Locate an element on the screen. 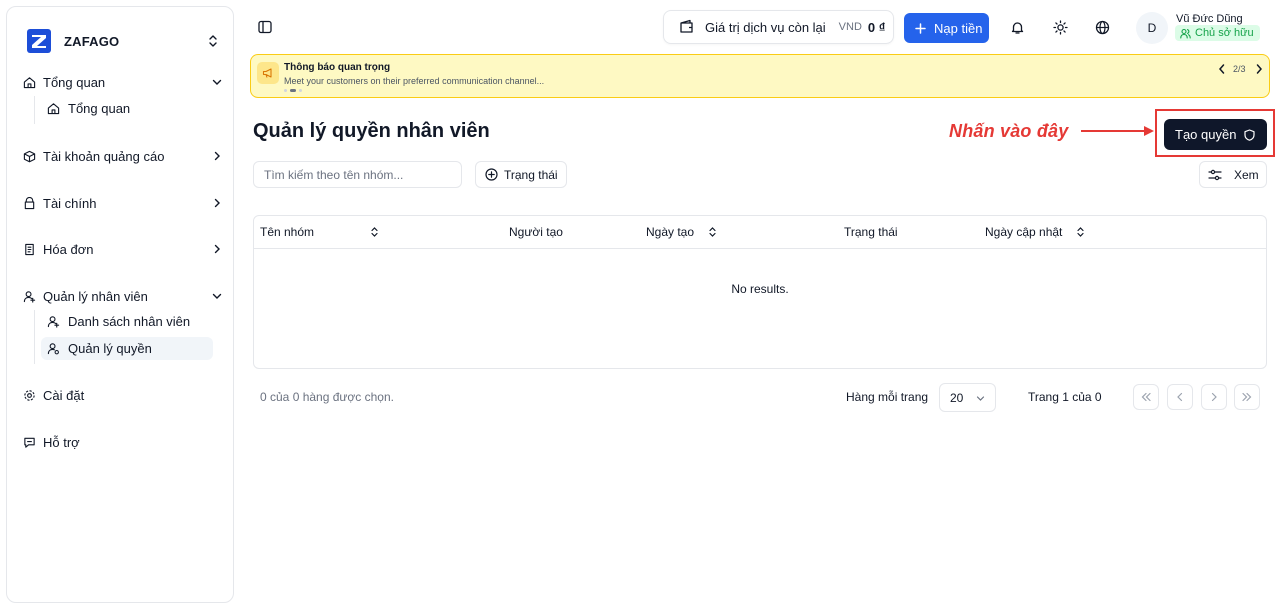 This screenshot has width=1280, height=608. sidebar-toggle-button is located at coordinates (265, 27).